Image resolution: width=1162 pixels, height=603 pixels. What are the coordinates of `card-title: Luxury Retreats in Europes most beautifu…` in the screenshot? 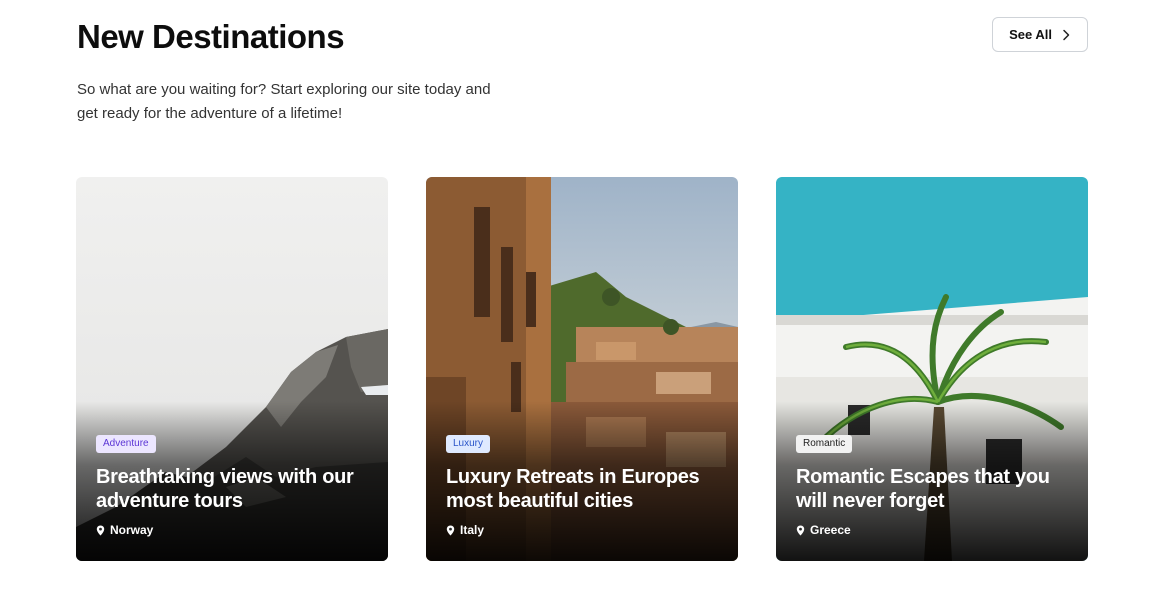 It's located at (573, 489).